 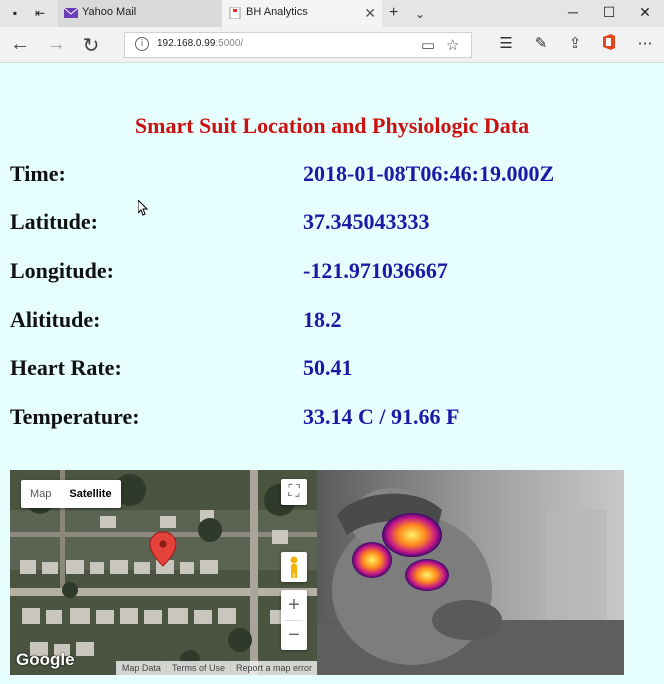 I want to click on temperature-label: Temperature:, so click(x=75, y=416).